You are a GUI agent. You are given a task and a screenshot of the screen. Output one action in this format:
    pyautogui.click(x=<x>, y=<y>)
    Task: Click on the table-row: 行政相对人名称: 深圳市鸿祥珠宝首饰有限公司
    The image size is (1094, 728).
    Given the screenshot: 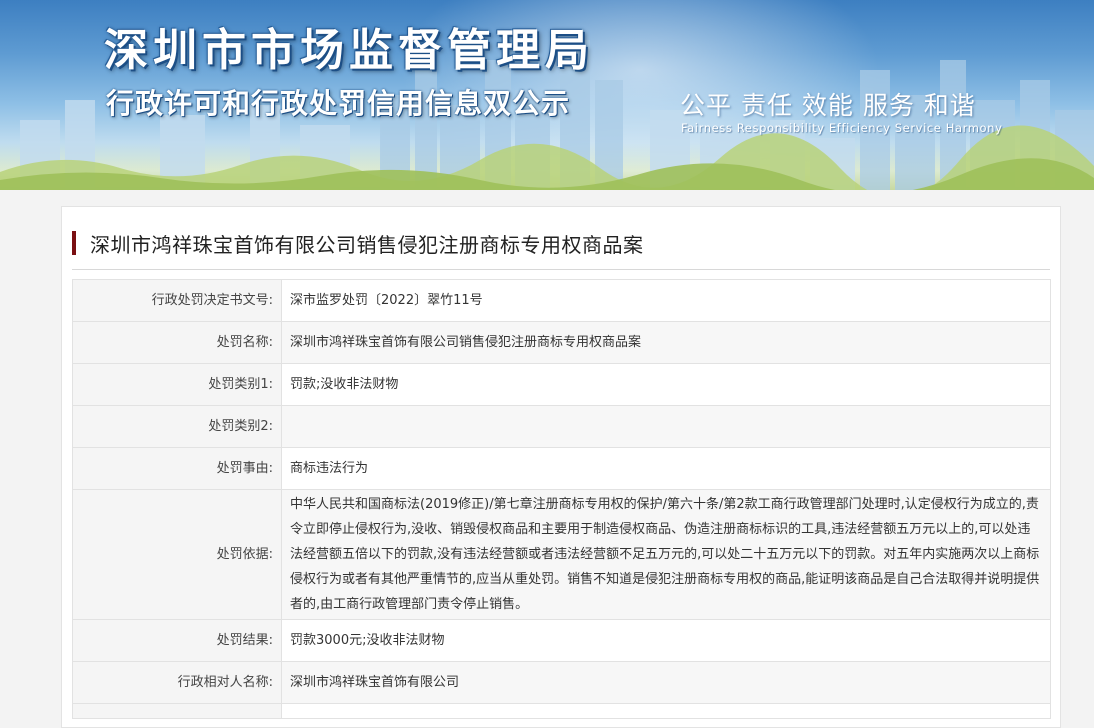 What is the action you would take?
    pyautogui.click(x=561, y=682)
    